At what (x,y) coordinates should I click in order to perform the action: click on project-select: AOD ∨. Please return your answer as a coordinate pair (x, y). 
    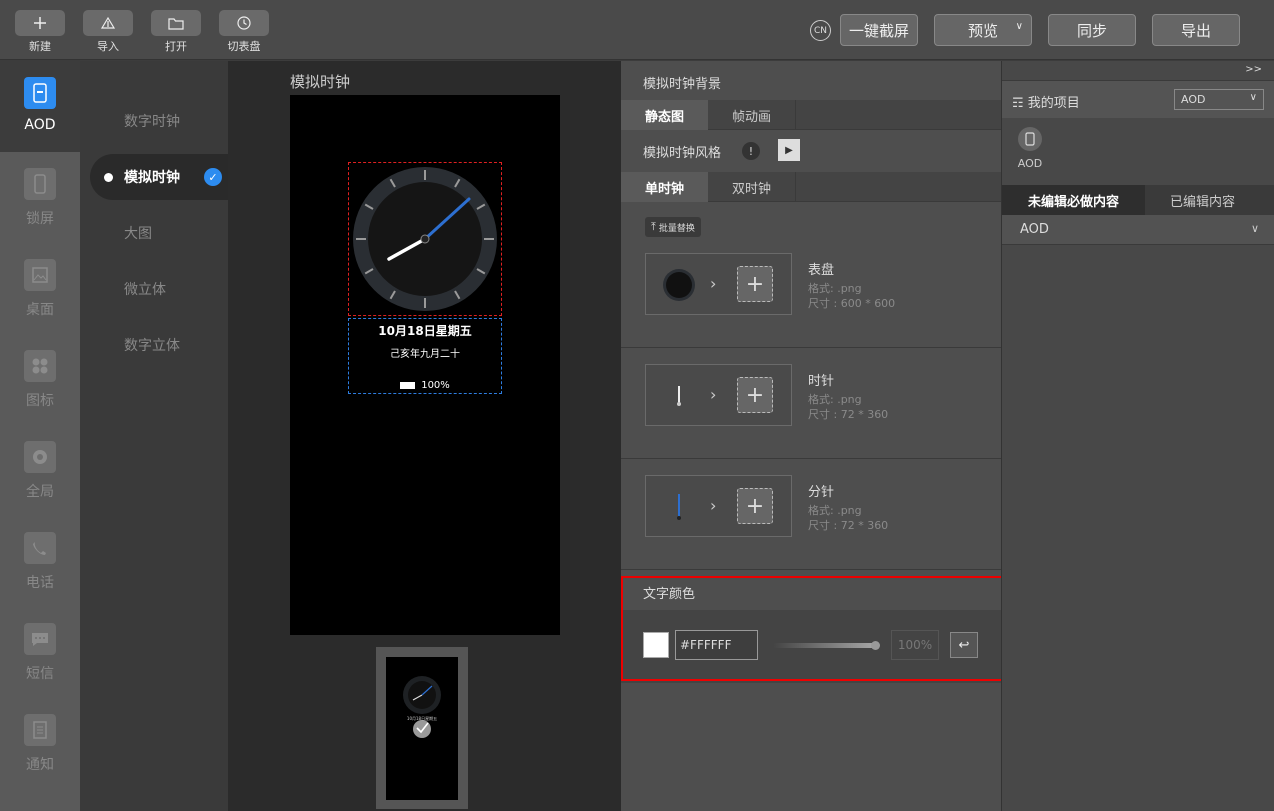
    Looking at the image, I should click on (1219, 99).